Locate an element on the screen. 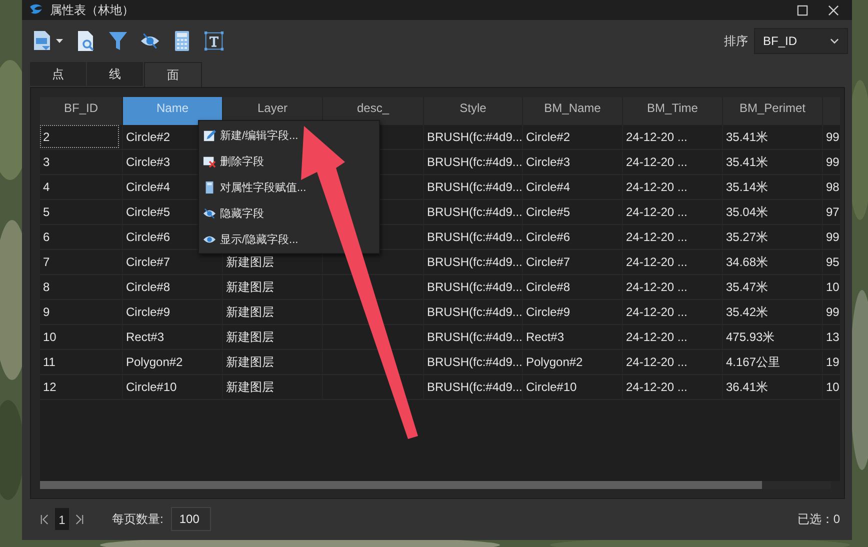 Image resolution: width=868 pixels, height=547 pixels. table-cell: 2 is located at coordinates (79, 136).